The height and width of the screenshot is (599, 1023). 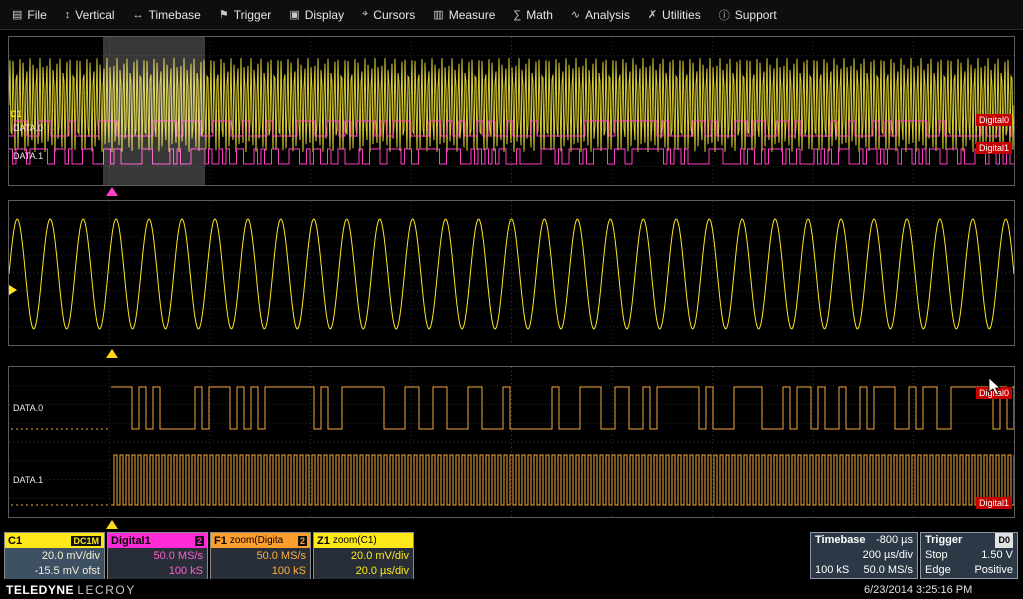 I want to click on z1-vertical-scale: 20.0 mV/div, so click(x=379, y=556).